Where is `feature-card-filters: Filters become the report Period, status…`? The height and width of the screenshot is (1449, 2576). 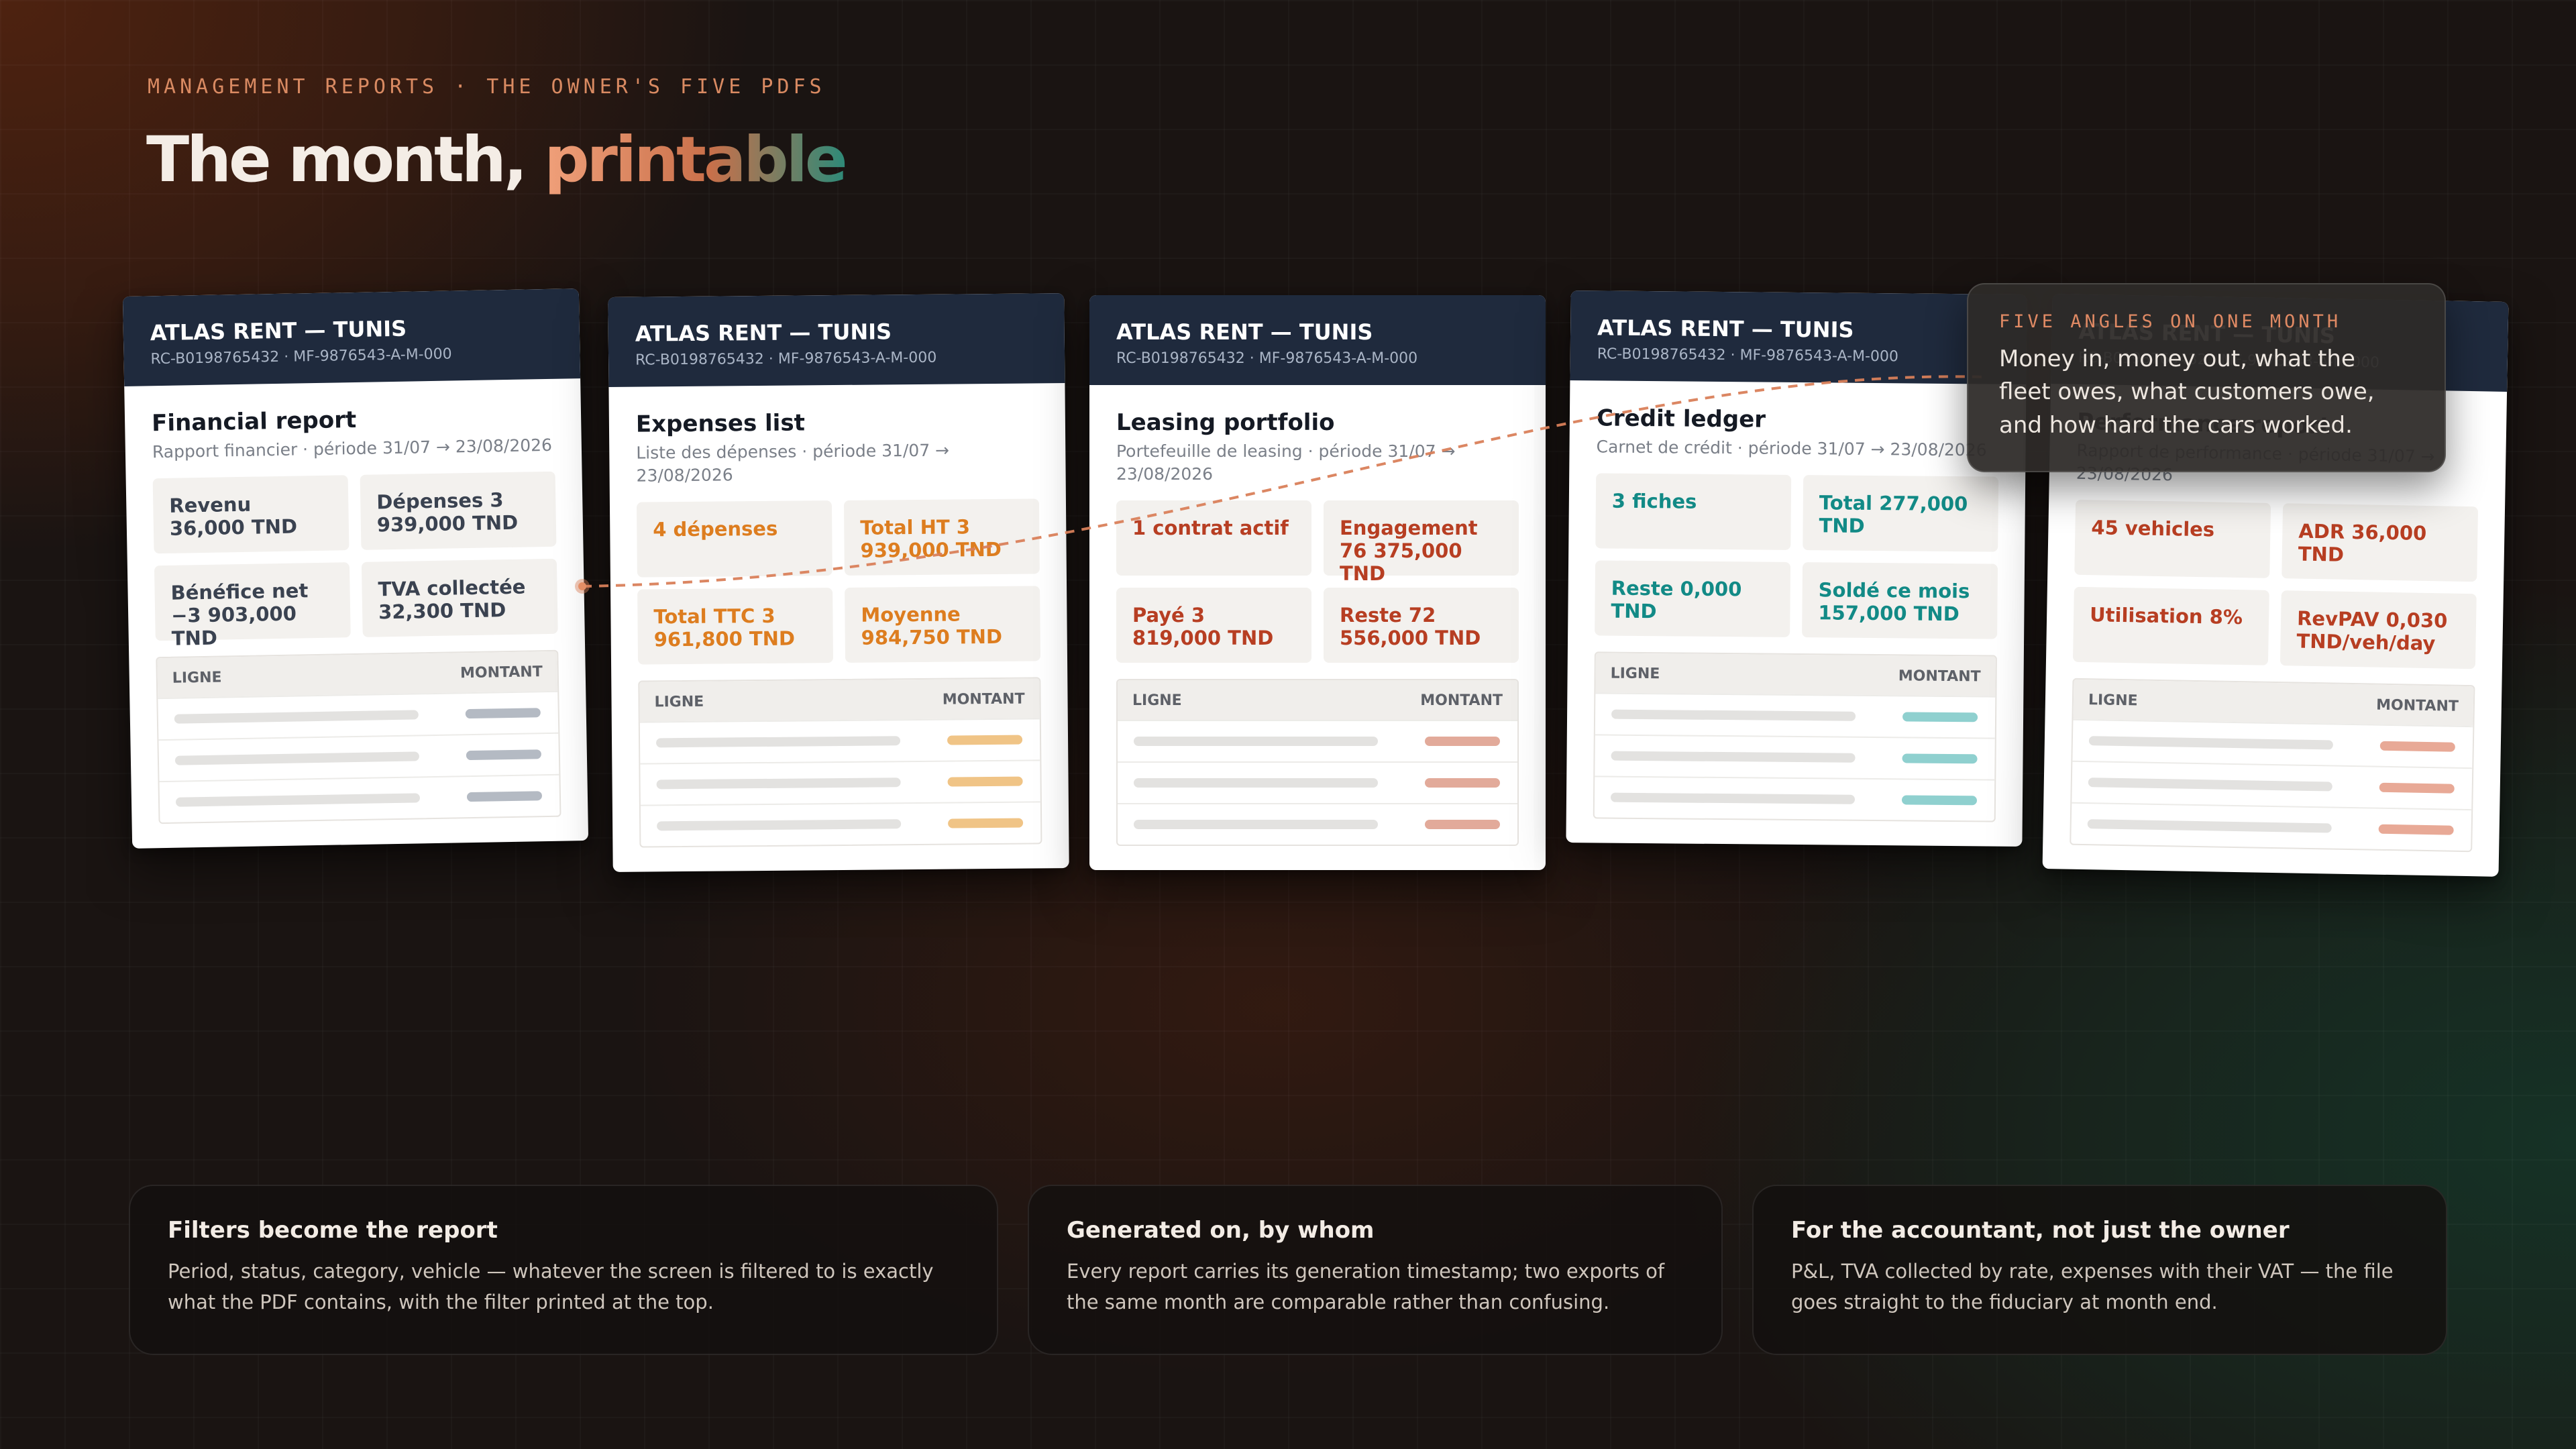 feature-card-filters: Filters become the report Period, status… is located at coordinates (563, 1270).